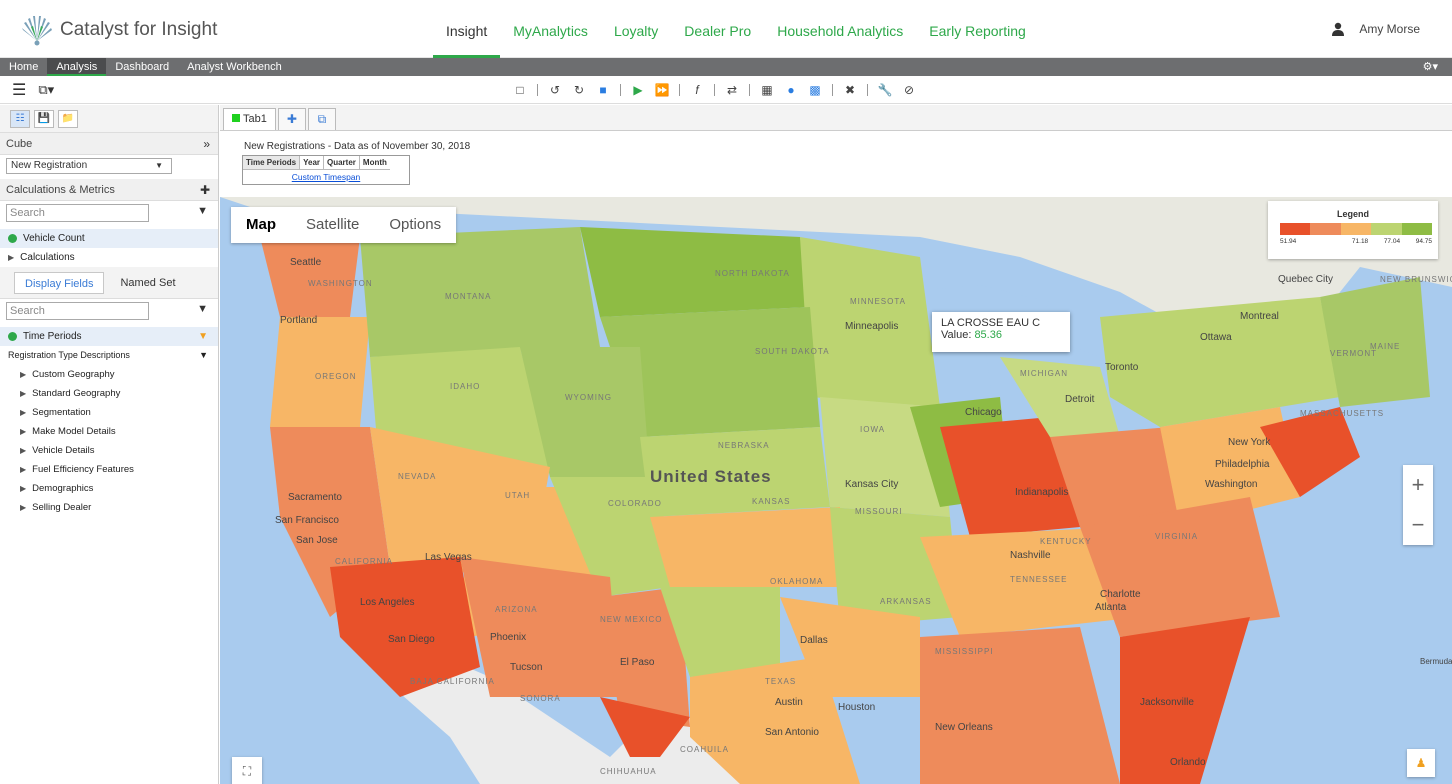 The image size is (1452, 784). I want to click on topnav-early-reporting: Early Reporting, so click(977, 29).